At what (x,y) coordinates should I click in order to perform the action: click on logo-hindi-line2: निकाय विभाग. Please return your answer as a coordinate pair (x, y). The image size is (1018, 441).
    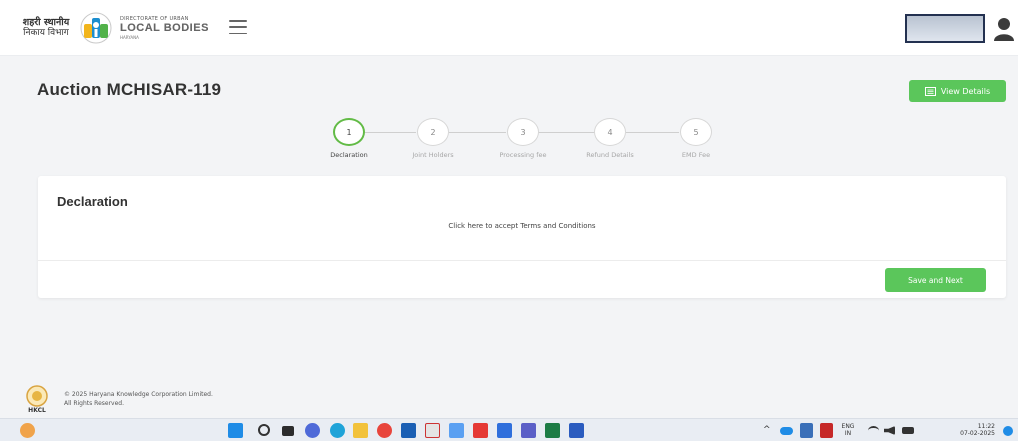
    Looking at the image, I should click on (46, 33).